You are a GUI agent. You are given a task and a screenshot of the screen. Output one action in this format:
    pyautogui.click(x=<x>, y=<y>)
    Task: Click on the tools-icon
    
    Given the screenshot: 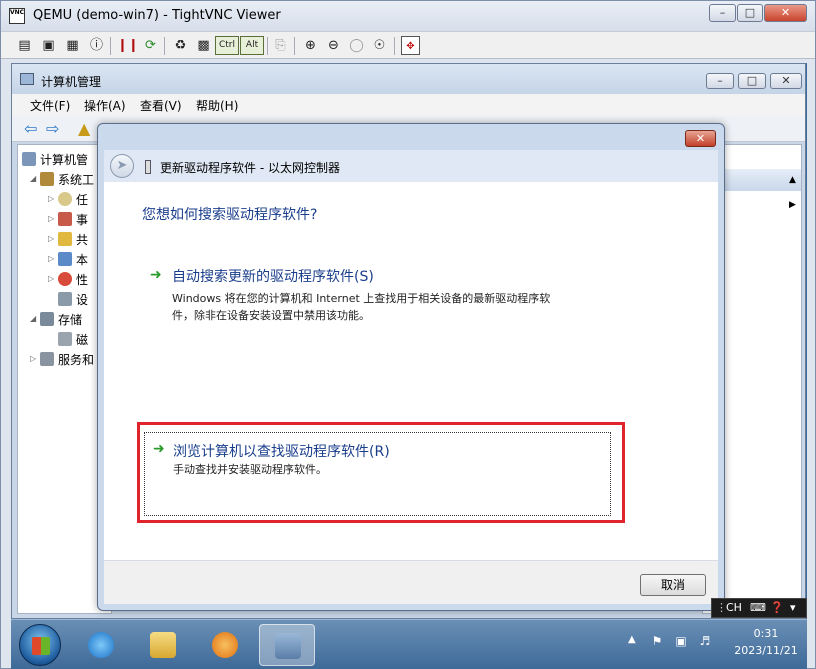 What is the action you would take?
    pyautogui.click(x=47, y=179)
    